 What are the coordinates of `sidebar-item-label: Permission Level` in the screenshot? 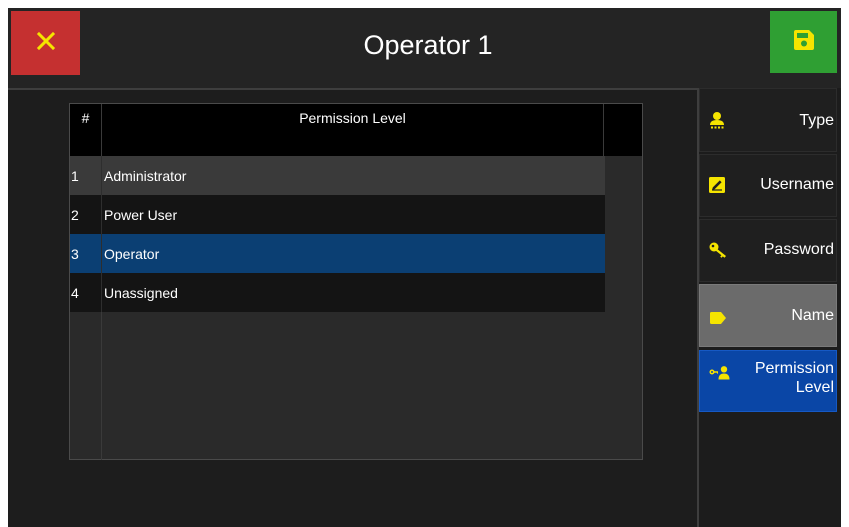 It's located at (794, 378).